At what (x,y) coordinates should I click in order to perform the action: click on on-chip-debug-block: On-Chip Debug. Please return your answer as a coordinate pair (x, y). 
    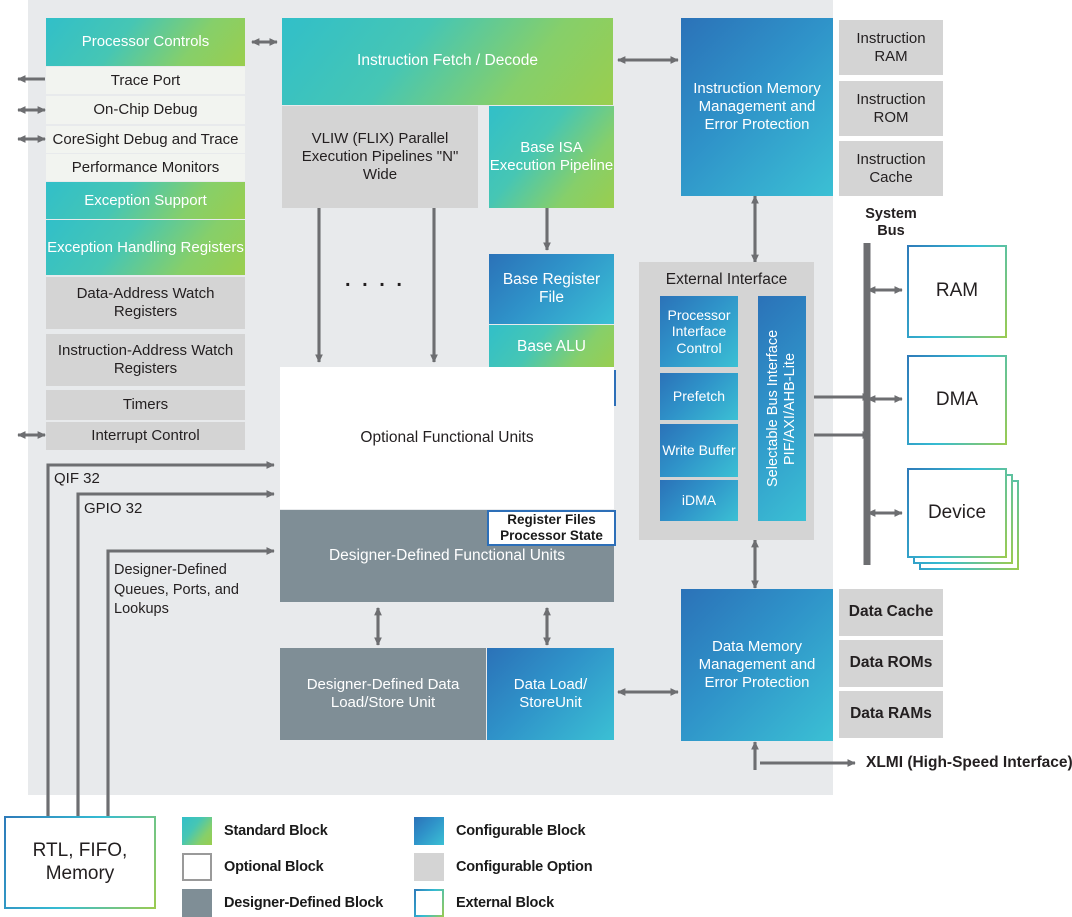
    Looking at the image, I should click on (145, 110).